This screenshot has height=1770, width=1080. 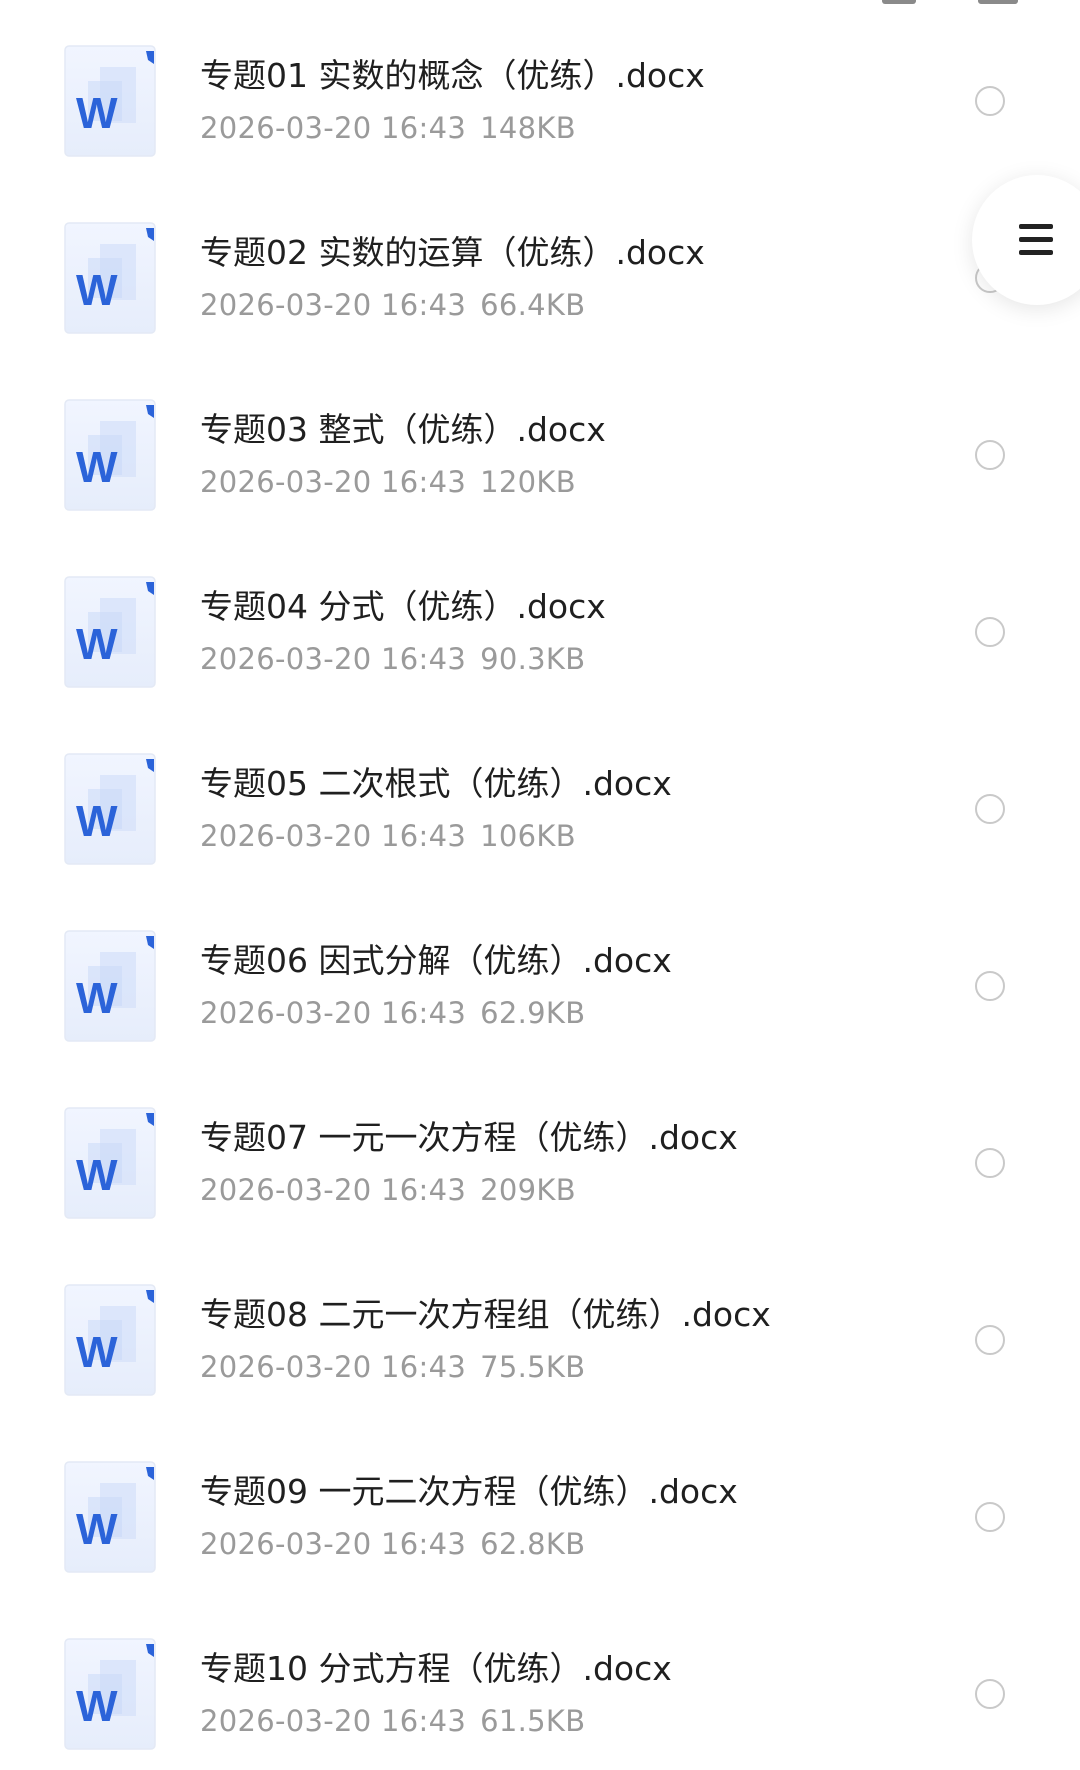 I want to click on file-name: 专题03 整式（优练）.docx, so click(x=403, y=429).